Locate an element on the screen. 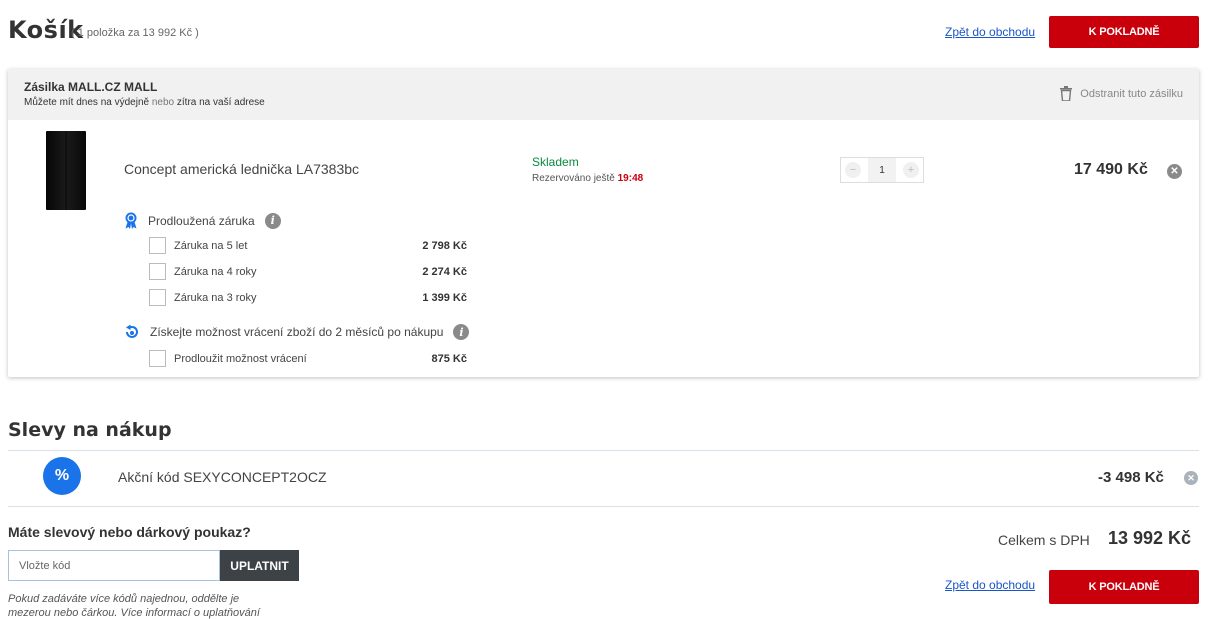  promo-code-name: Akční kód SEXYCONCEPT2OCZ is located at coordinates (222, 477).